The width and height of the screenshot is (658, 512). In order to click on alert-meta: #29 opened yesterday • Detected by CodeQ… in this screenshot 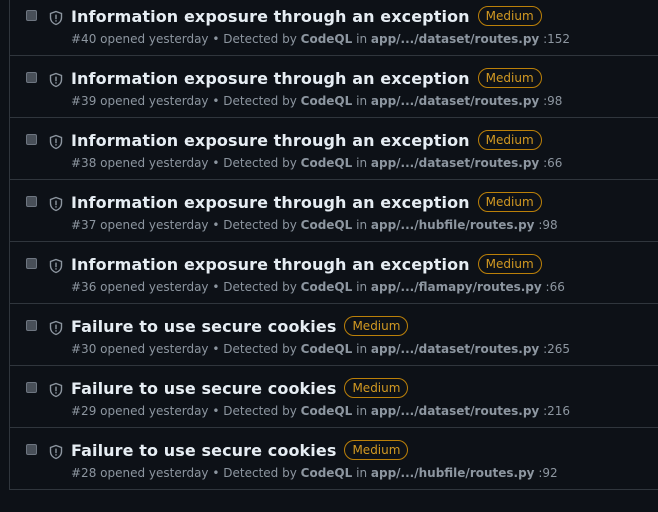, I will do `click(321, 411)`.